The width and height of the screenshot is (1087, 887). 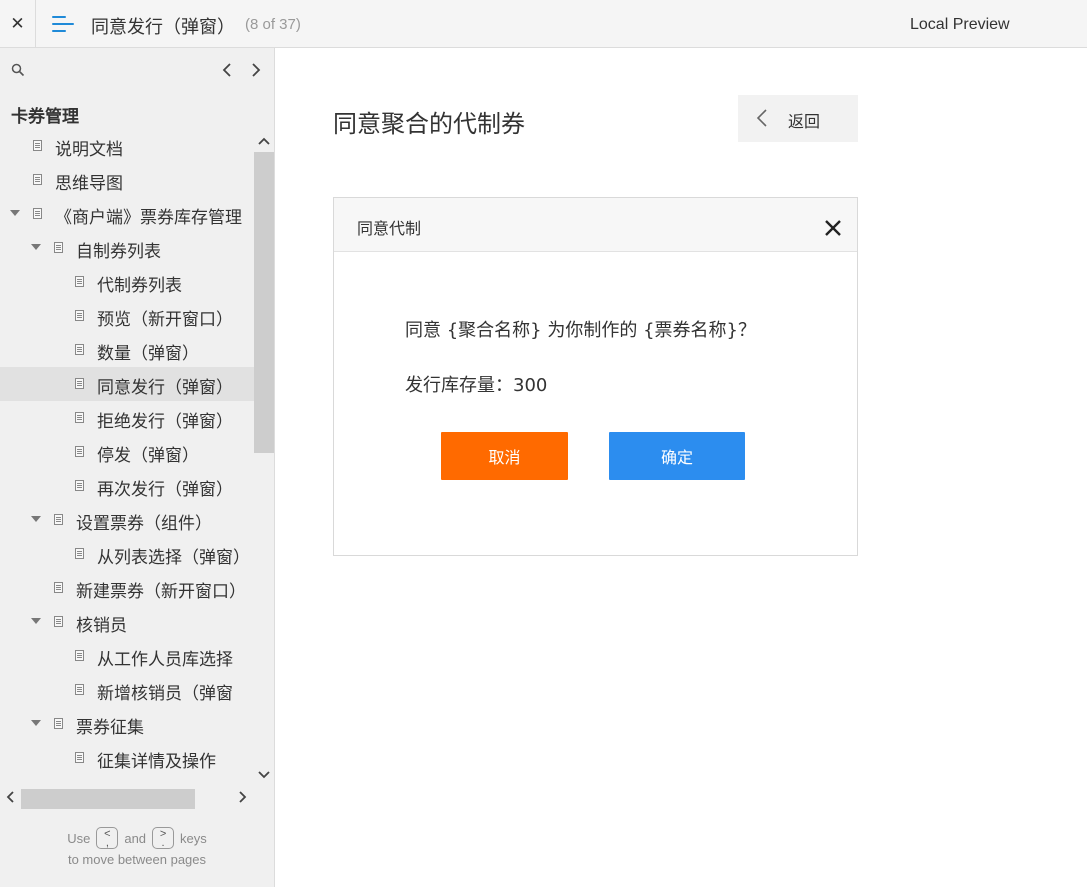 I want to click on back-label: 返回, so click(x=804, y=121).